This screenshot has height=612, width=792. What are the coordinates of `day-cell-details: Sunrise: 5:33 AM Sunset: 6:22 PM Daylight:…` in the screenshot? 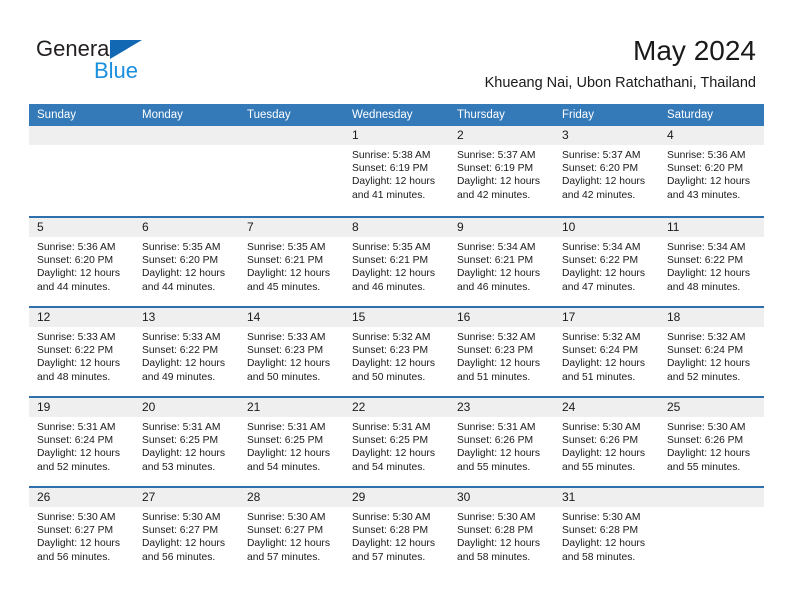 It's located at (186, 355).